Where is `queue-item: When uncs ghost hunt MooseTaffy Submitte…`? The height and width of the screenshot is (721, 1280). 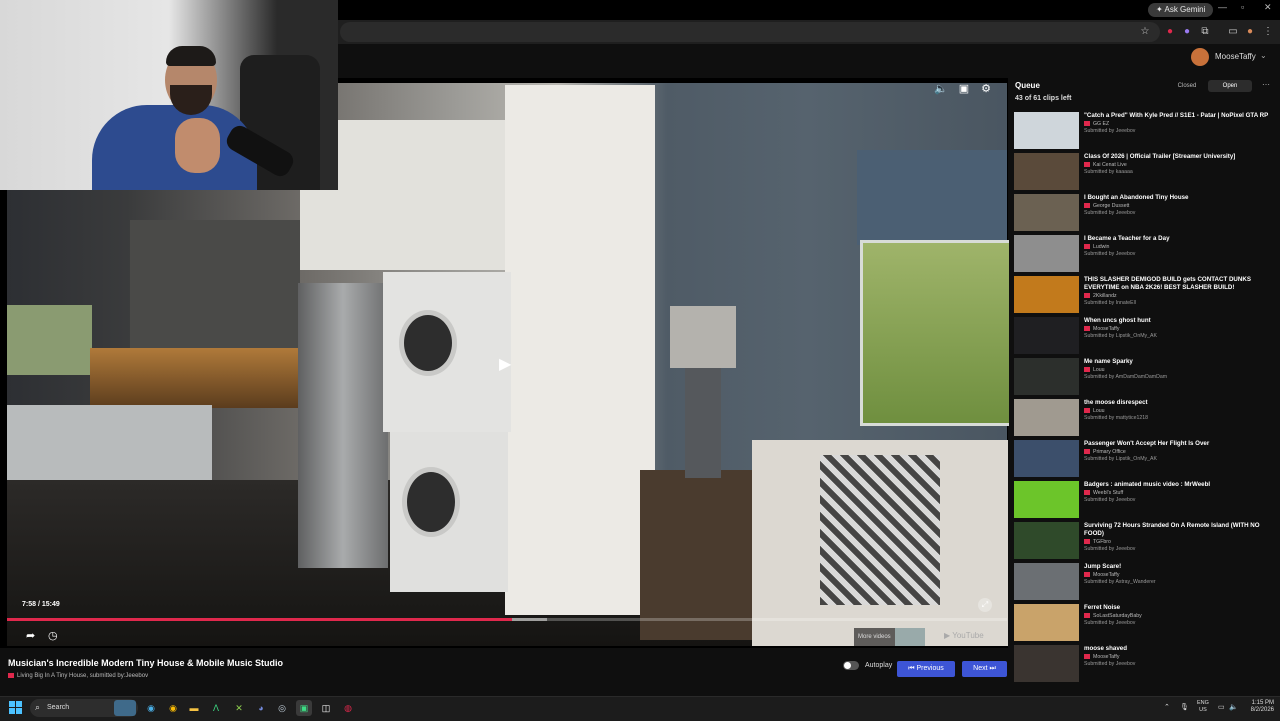
queue-item: When uncs ghost hunt MooseTaffy Submitte… is located at coordinates (1145, 336).